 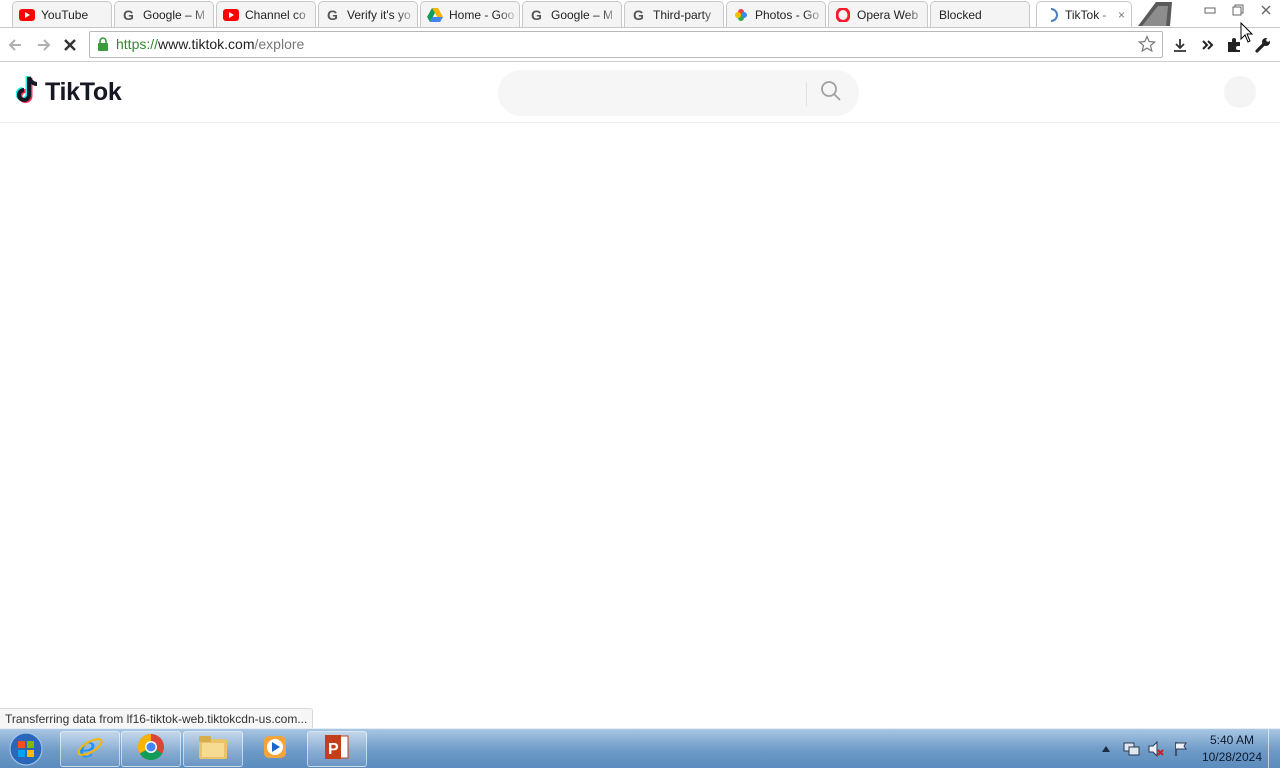 I want to click on tab-title: Blocked, so click(x=960, y=14).